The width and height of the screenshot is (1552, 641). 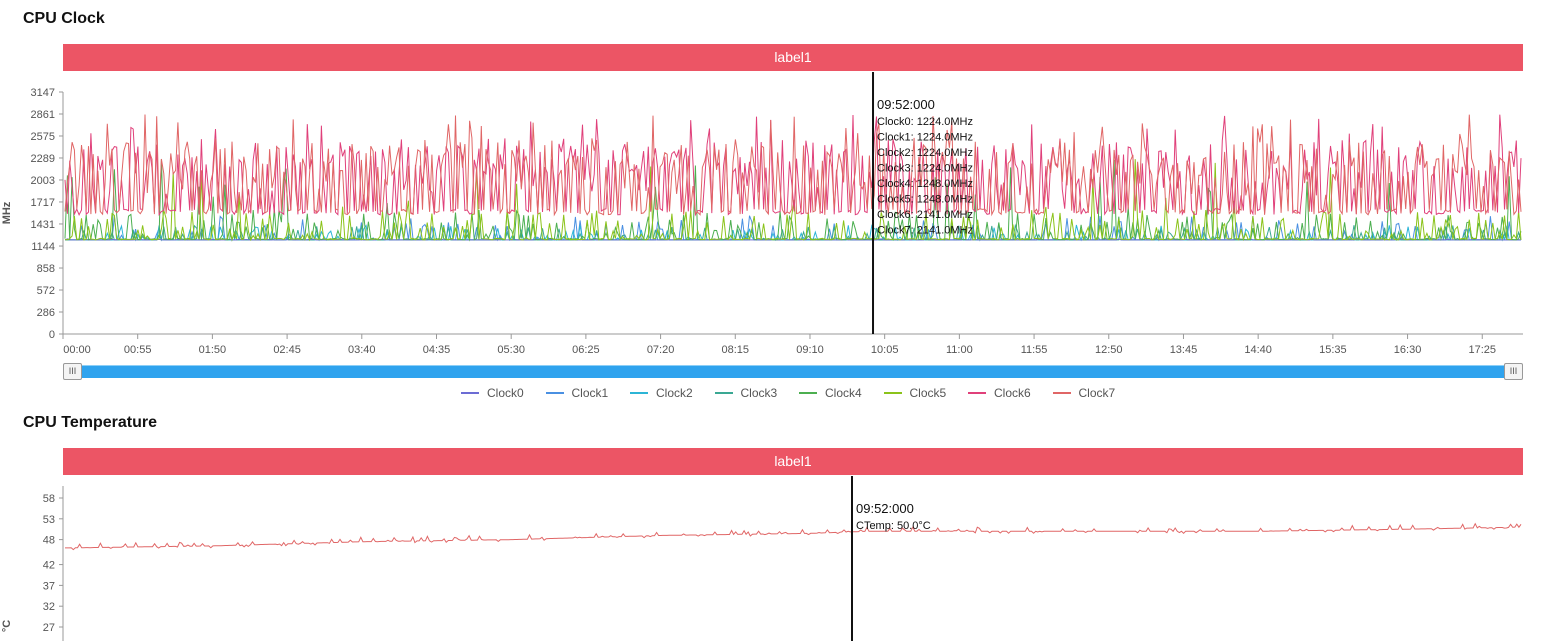 I want to click on x-tick-label: 04:35, so click(x=437, y=350).